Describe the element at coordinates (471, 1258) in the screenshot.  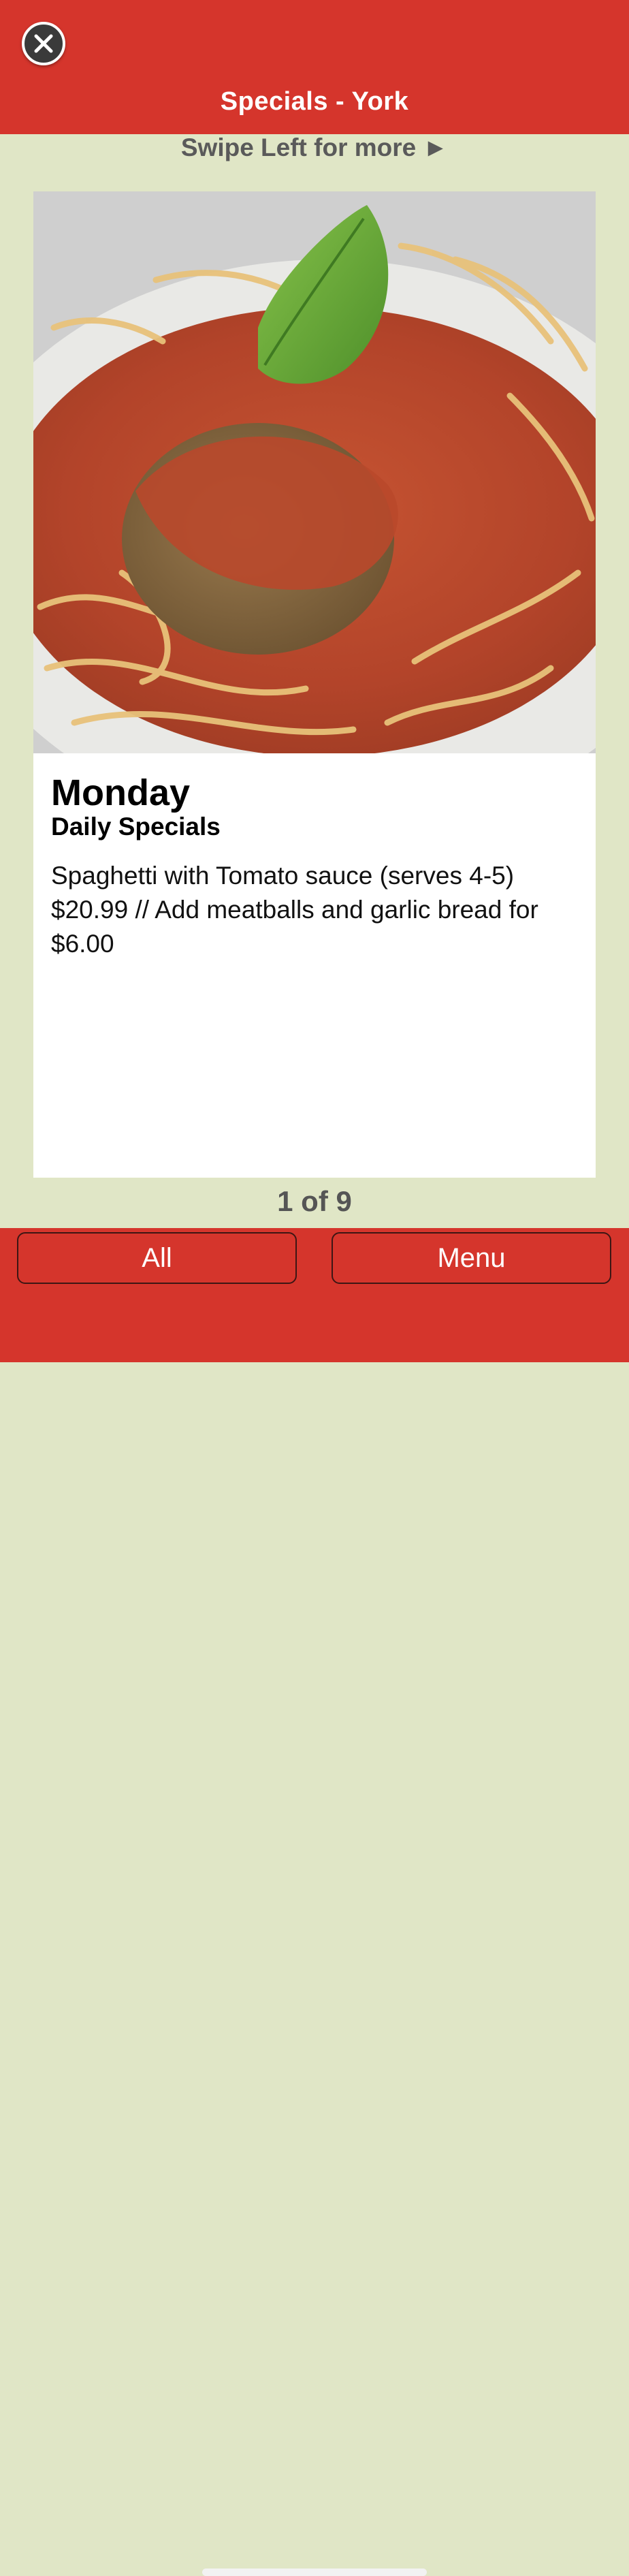
I see `menu-button: Menu` at that location.